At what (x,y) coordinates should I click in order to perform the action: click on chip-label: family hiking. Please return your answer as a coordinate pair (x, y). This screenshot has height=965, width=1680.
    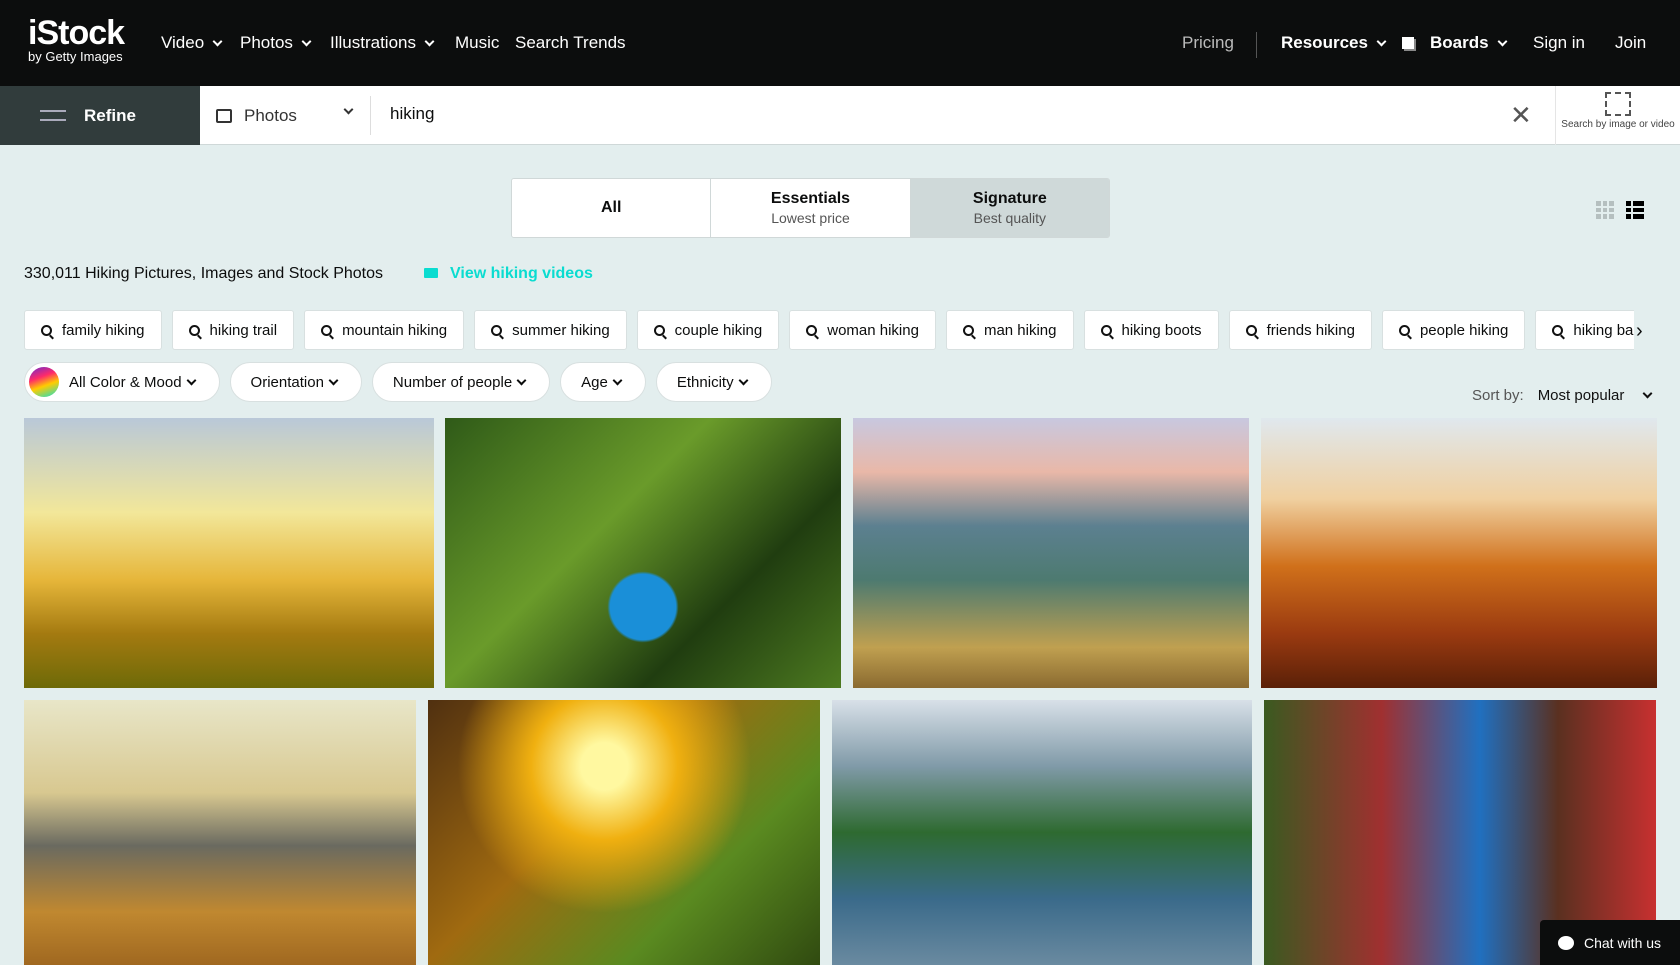
    Looking at the image, I should click on (103, 330).